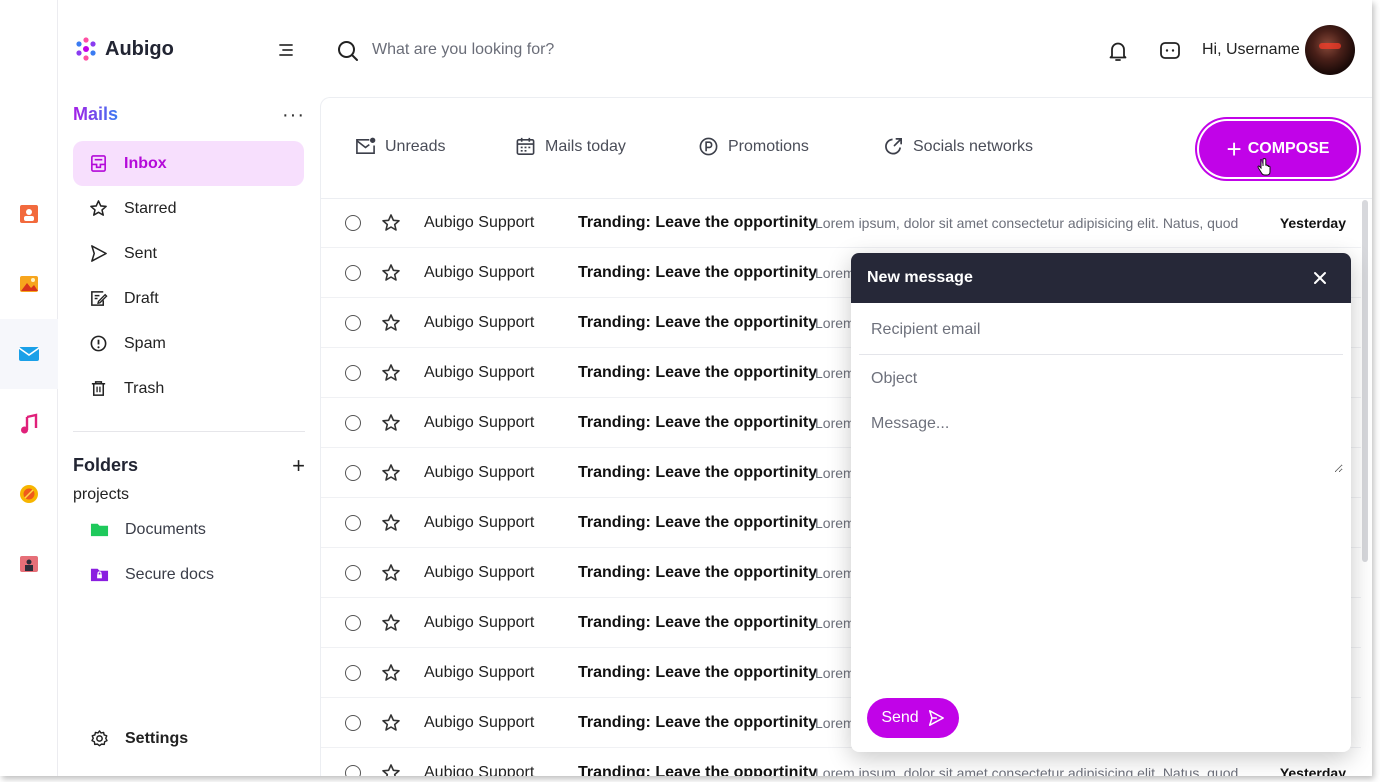 The image size is (1380, 782). I want to click on browser-app-icon, so click(29, 494).